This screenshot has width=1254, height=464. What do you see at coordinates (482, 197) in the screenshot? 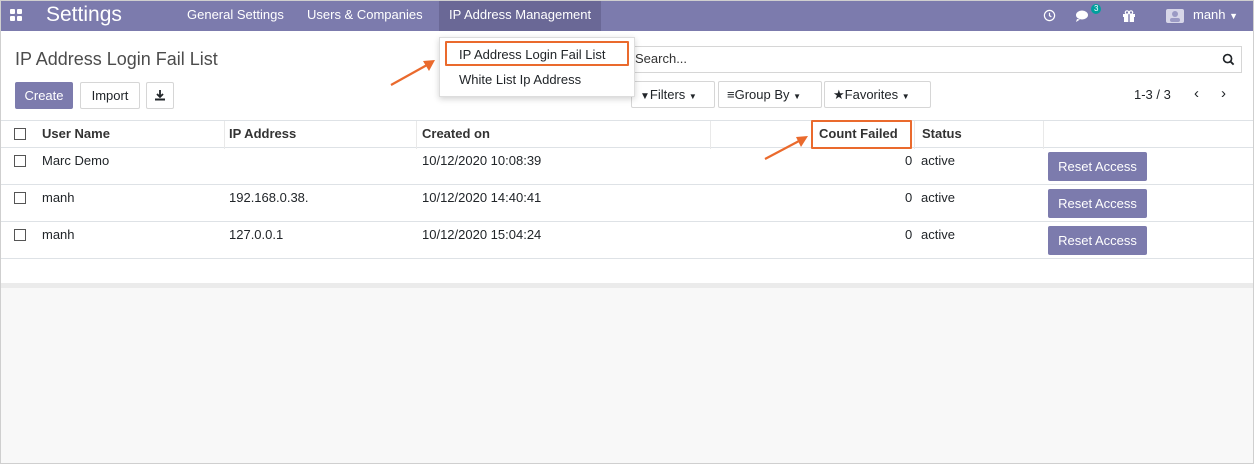
I see `cell-created-on: 10/12/2020 14:40:41` at bounding box center [482, 197].